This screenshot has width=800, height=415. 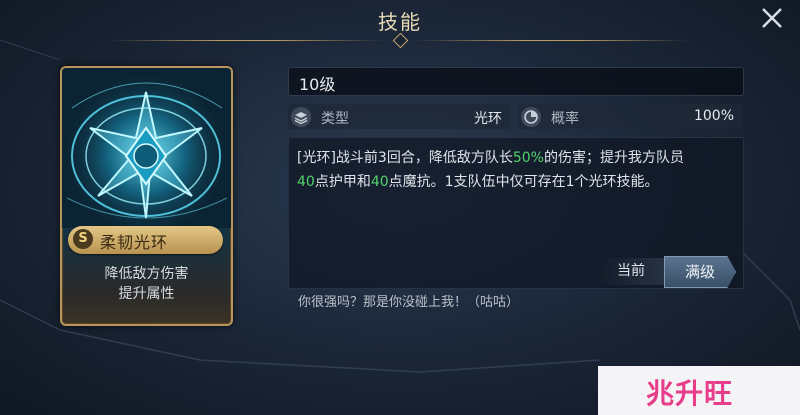 I want to click on skill-name: 柔韧光环, so click(x=134, y=242).